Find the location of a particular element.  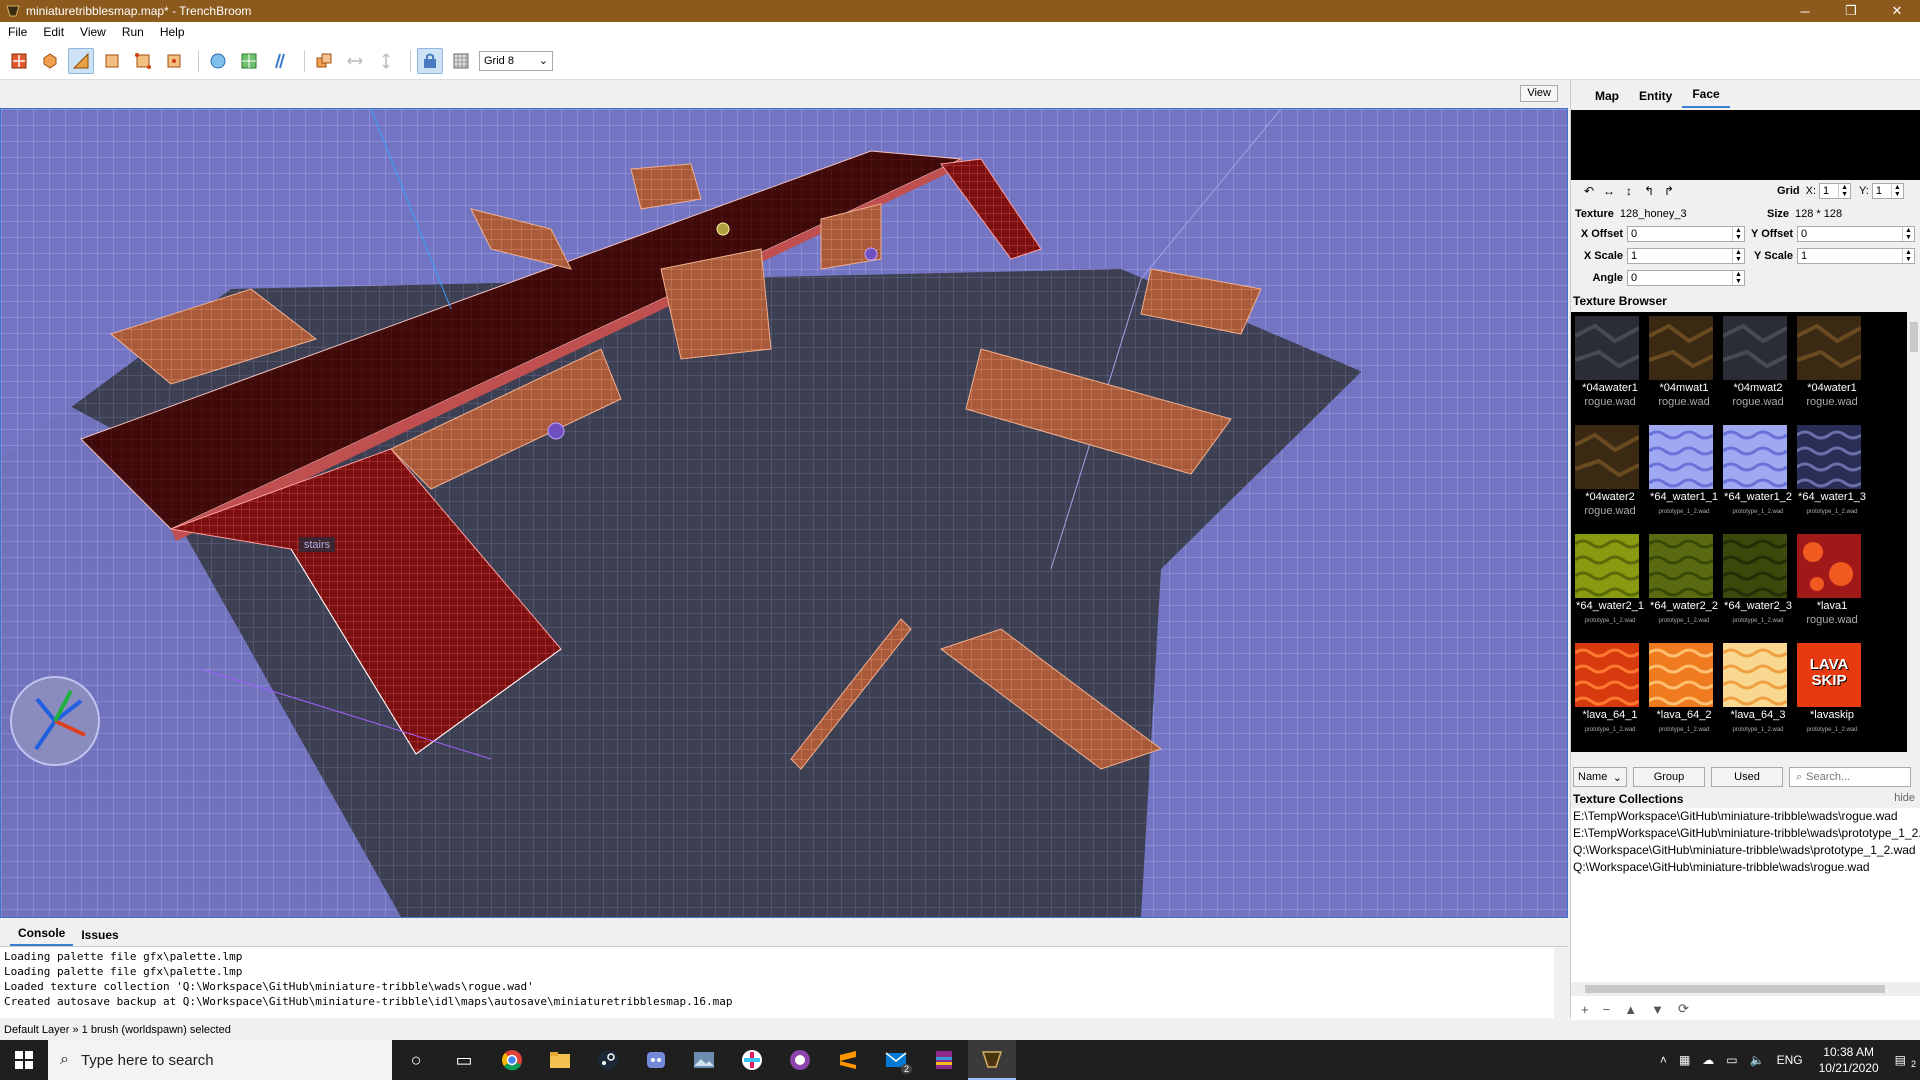

discord-icon is located at coordinates (656, 1060).